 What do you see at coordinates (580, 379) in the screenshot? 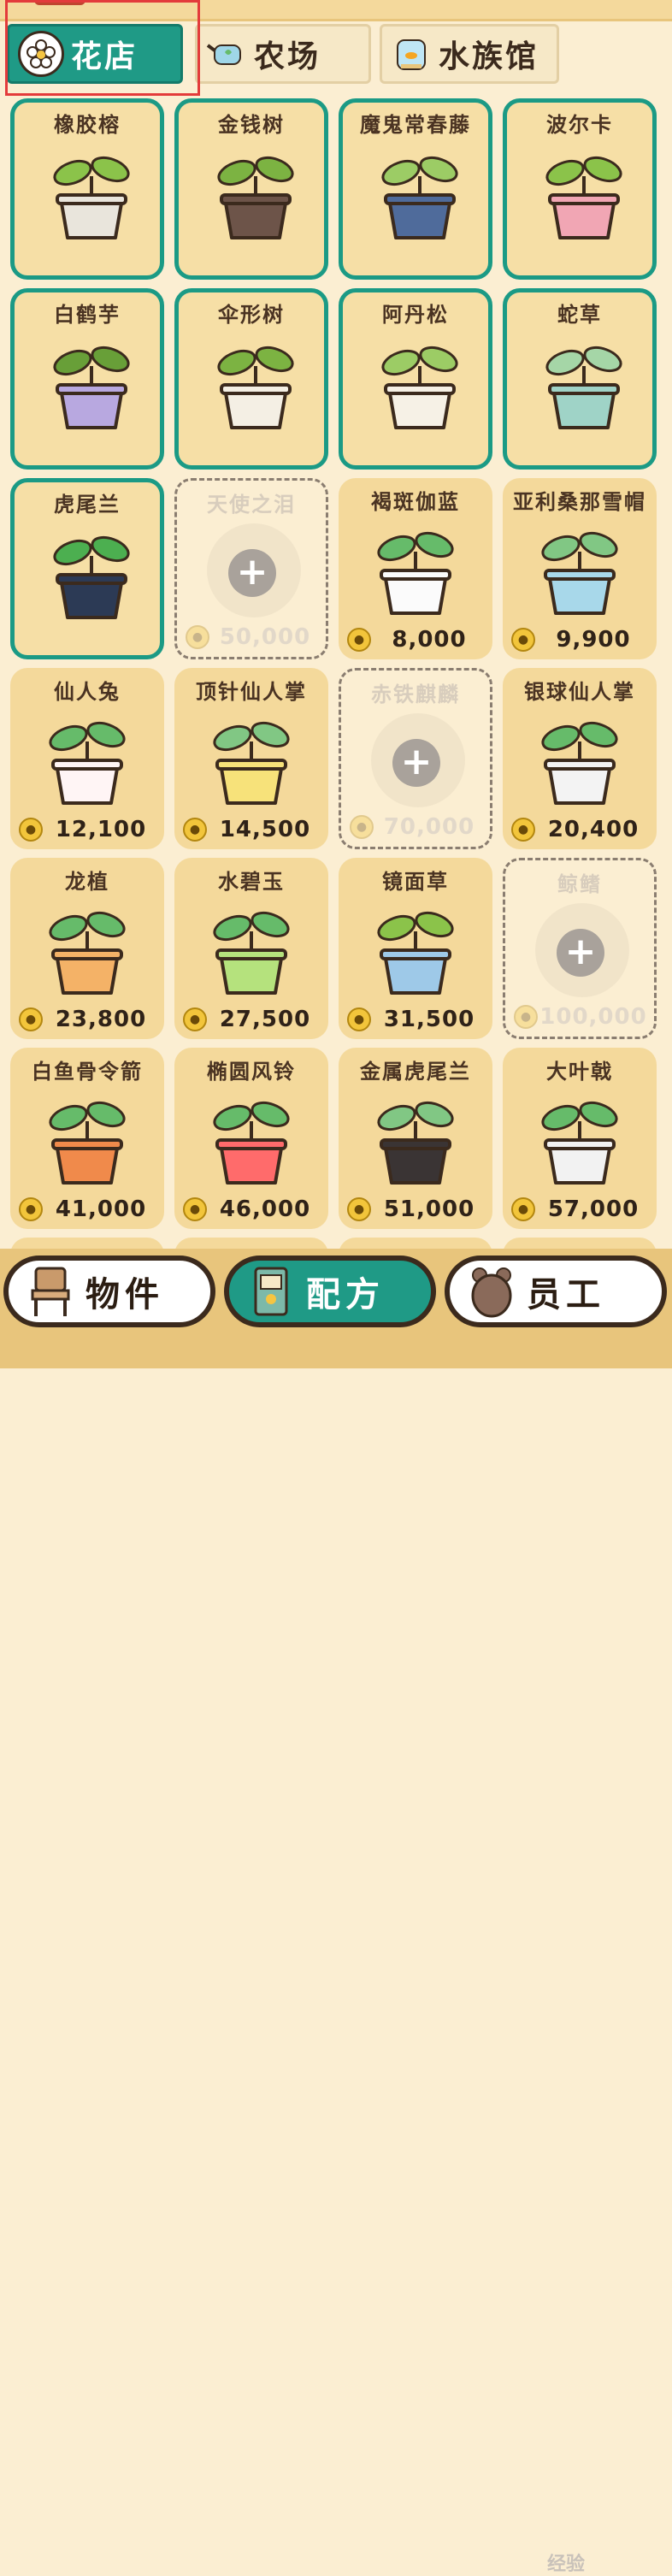
I see `plant-card: 蛇草` at bounding box center [580, 379].